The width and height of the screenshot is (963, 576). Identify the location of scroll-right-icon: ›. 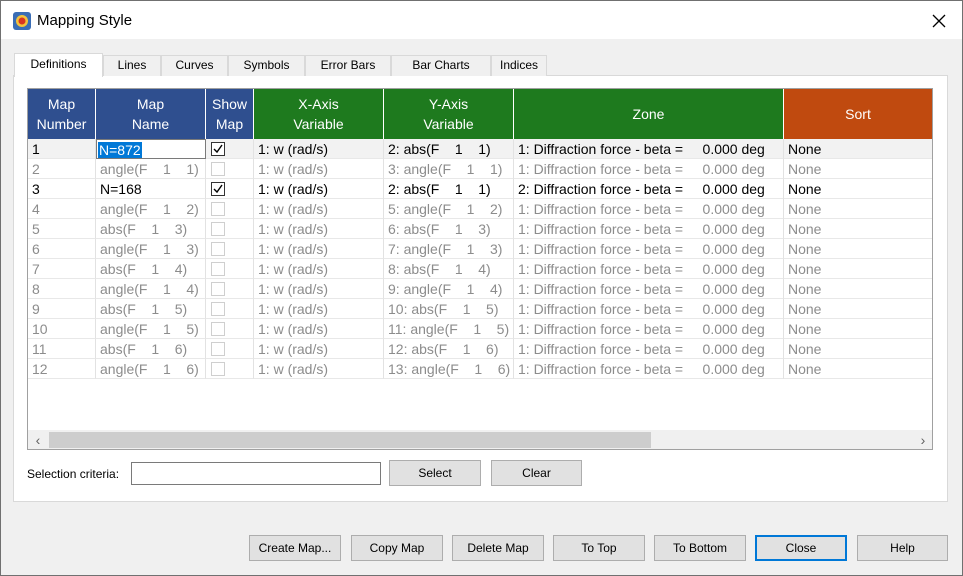
(922, 439).